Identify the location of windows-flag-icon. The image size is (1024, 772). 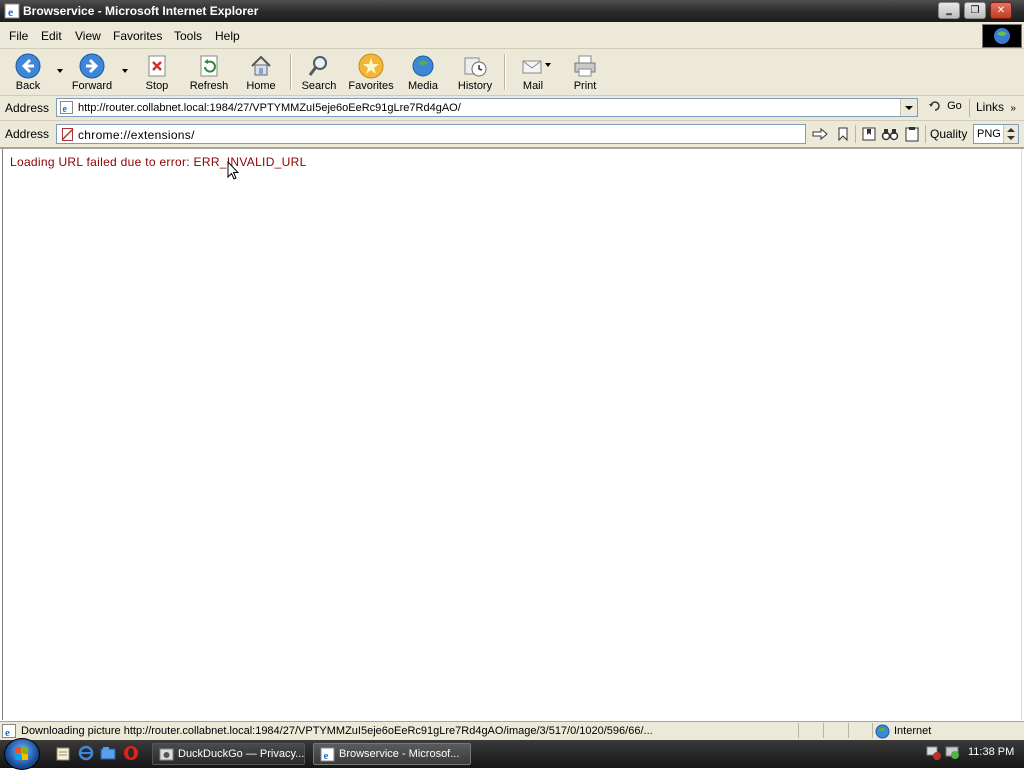
(21, 753).